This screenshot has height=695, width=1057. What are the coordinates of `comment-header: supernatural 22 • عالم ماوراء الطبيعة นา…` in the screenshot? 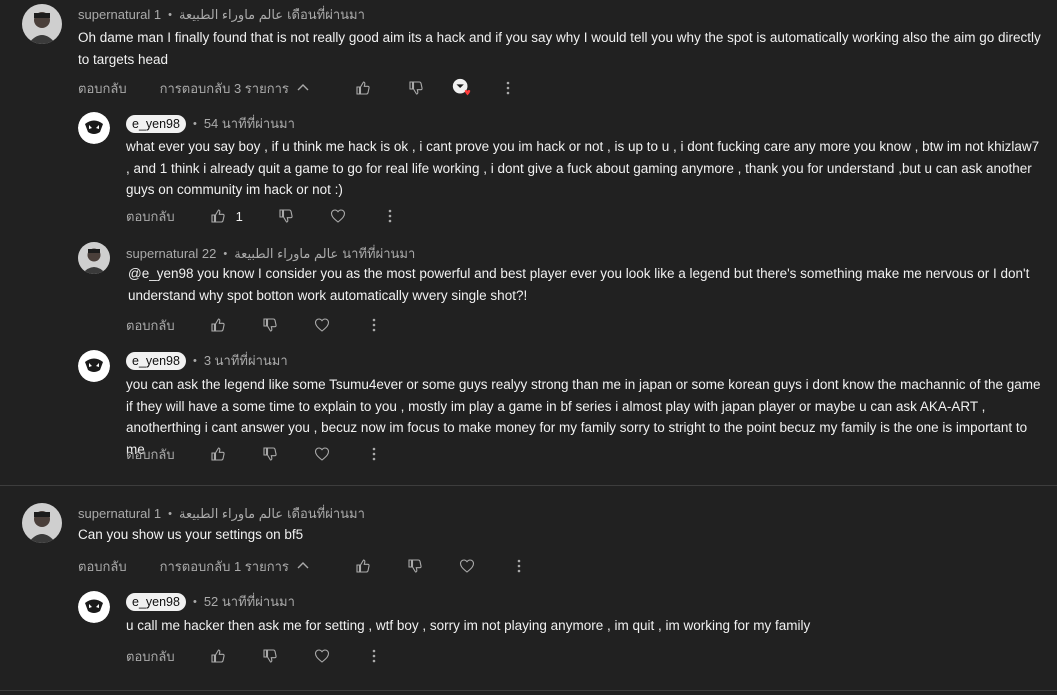 It's located at (270, 253).